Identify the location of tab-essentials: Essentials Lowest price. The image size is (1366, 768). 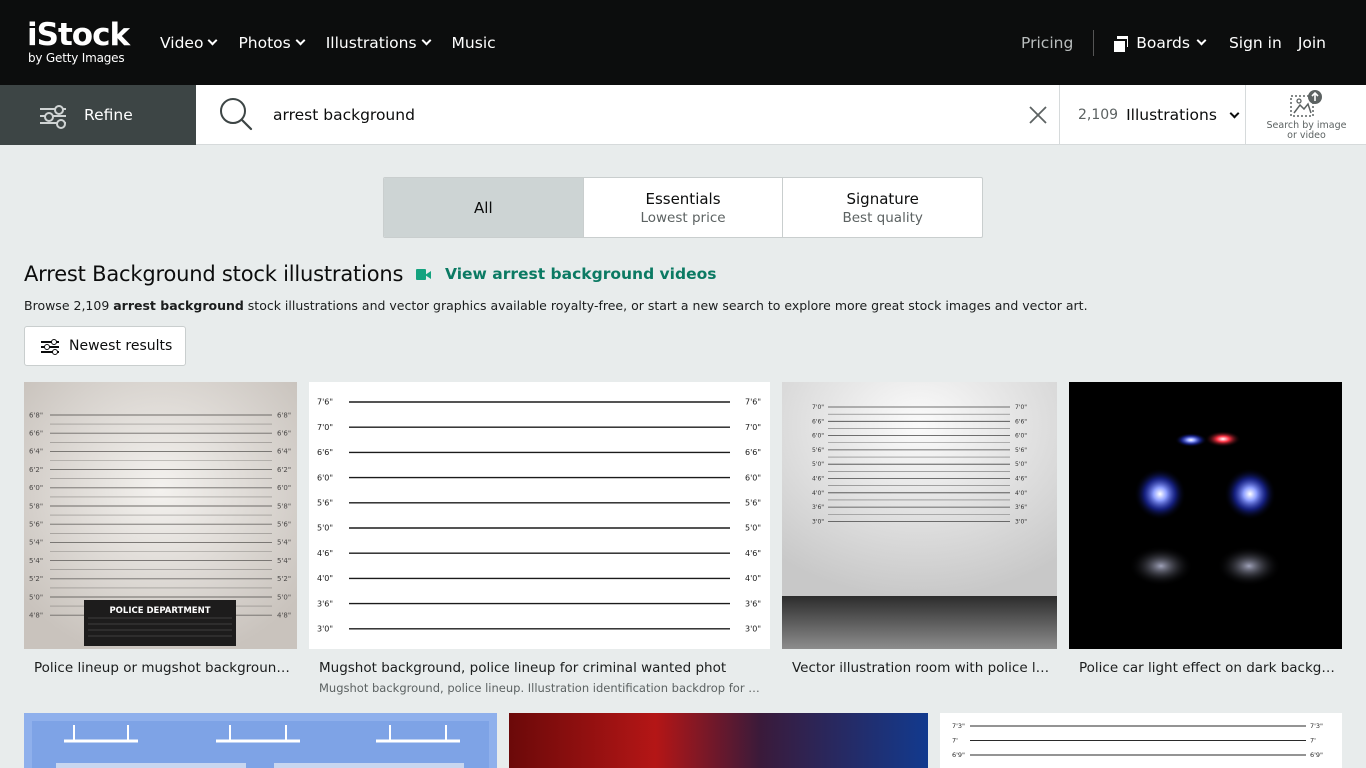
(684, 207).